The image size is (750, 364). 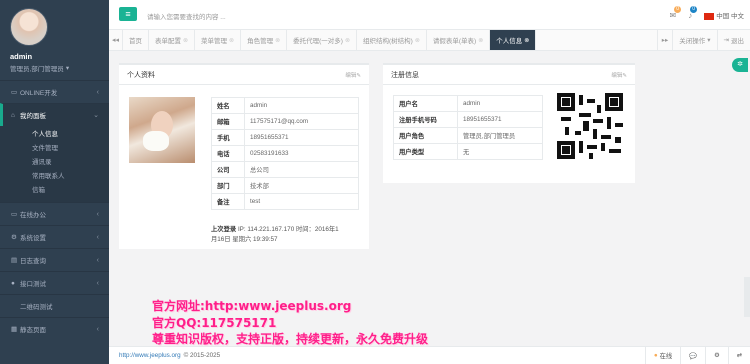 What do you see at coordinates (33, 284) in the screenshot?
I see `sidebar-item-label: 接口测试` at bounding box center [33, 284].